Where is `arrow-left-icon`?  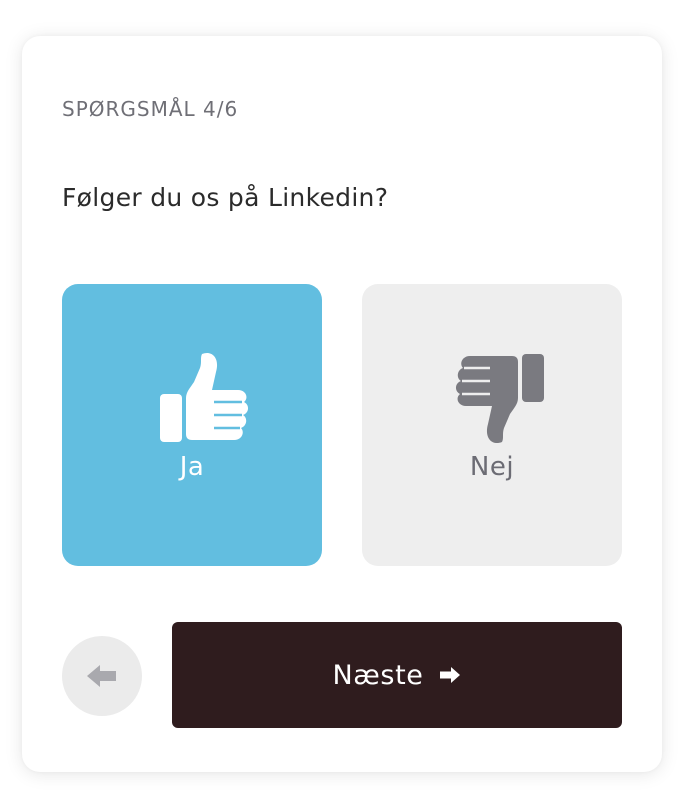
arrow-left-icon is located at coordinates (101, 676).